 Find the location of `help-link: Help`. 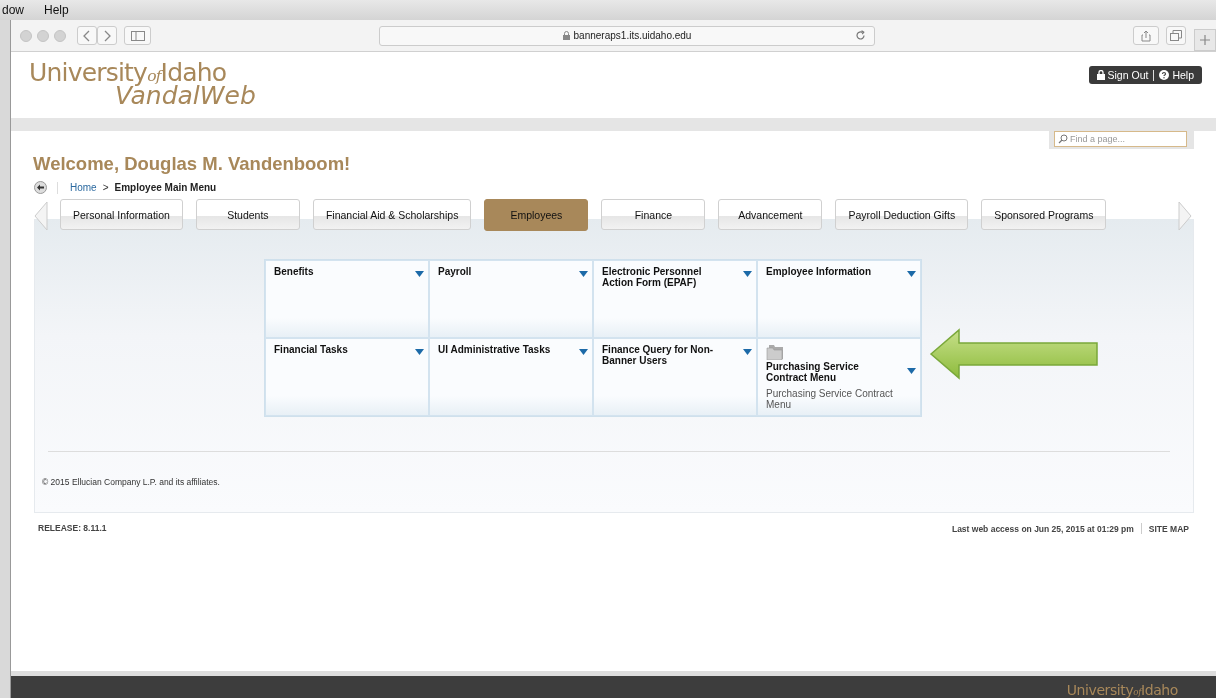

help-link: Help is located at coordinates (1176, 75).